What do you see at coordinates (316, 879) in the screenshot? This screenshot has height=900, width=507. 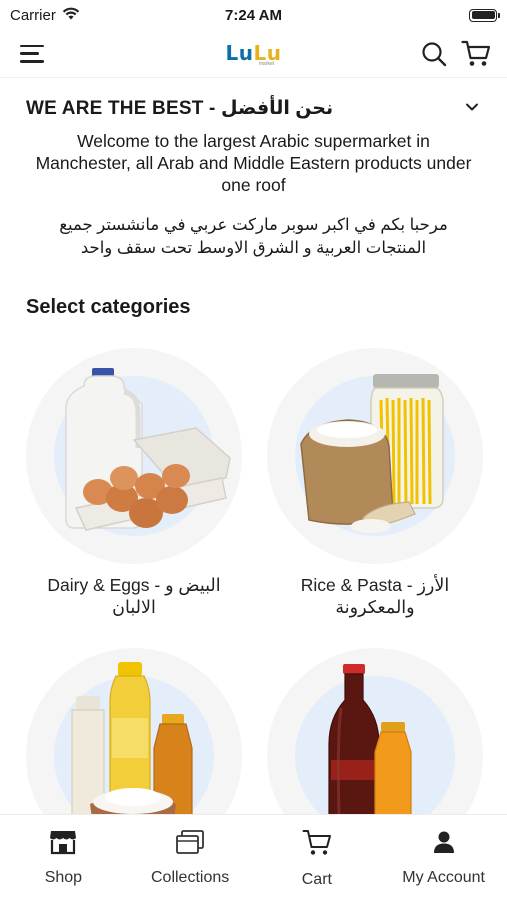 I see `tab-label-cart: Cart` at bounding box center [316, 879].